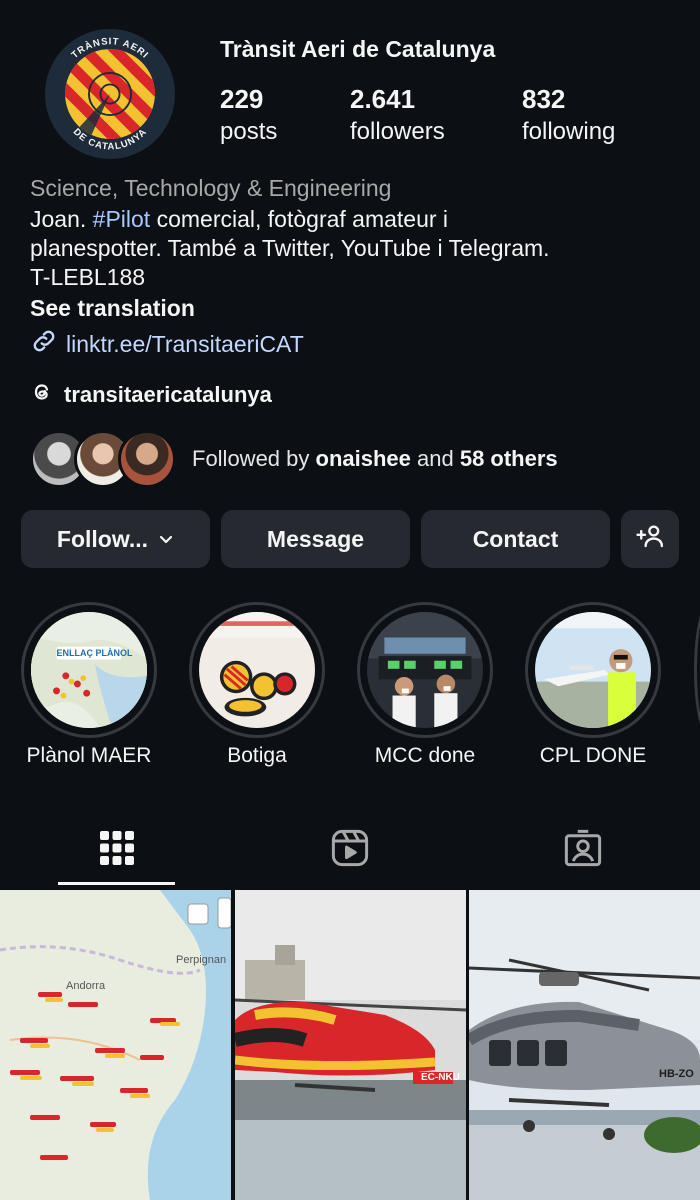 The image size is (700, 1200). Describe the element at coordinates (88, 277) in the screenshot. I see `bio-line-3: T-LEBL188` at that location.